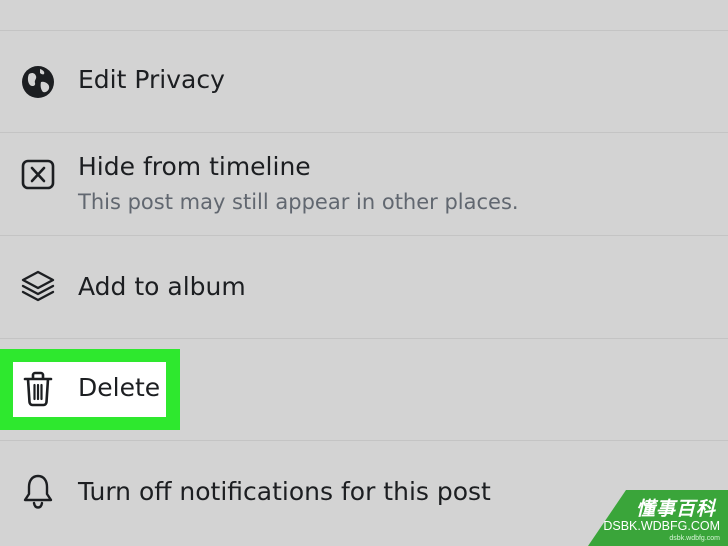 This screenshot has width=728, height=546. What do you see at coordinates (364, 338) in the screenshot?
I see `divider` at bounding box center [364, 338].